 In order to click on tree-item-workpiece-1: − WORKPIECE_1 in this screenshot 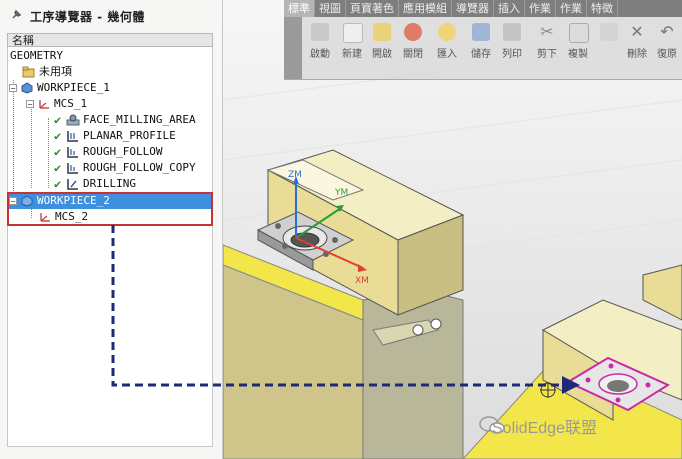, I will do `click(59, 88)`.